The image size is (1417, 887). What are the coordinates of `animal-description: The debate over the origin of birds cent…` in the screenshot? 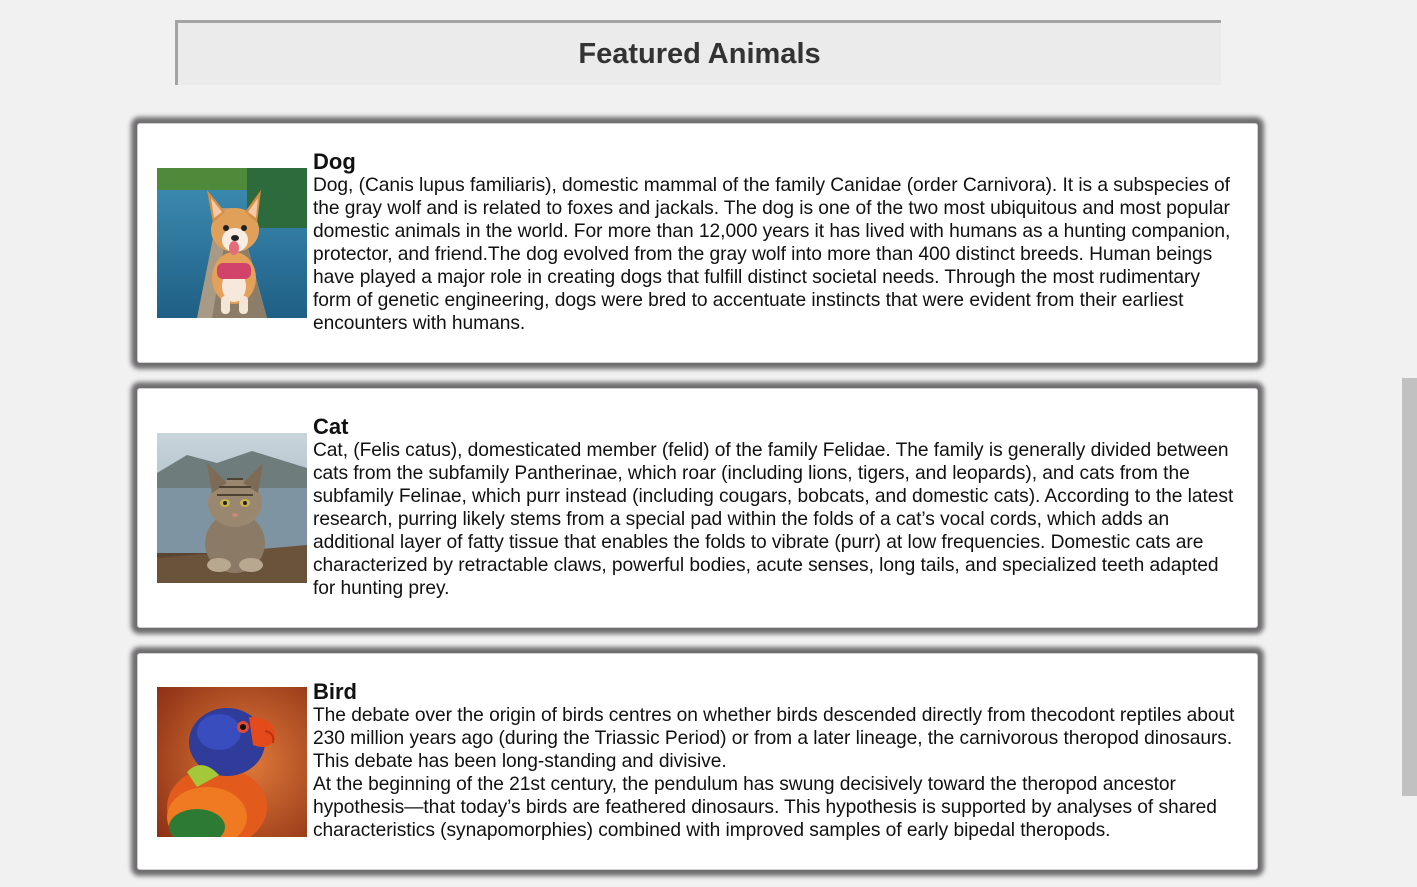 It's located at (774, 738).